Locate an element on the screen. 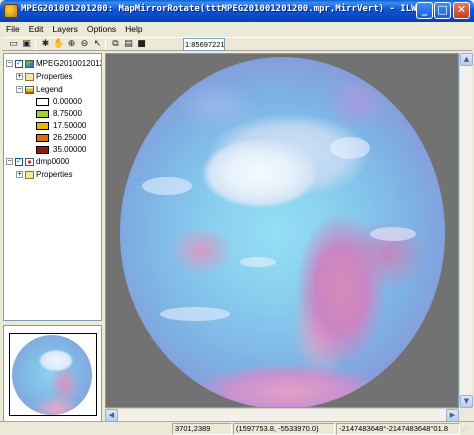 The width and height of the screenshot is (474, 435). copy-icon: ⧉ is located at coordinates (115, 44).